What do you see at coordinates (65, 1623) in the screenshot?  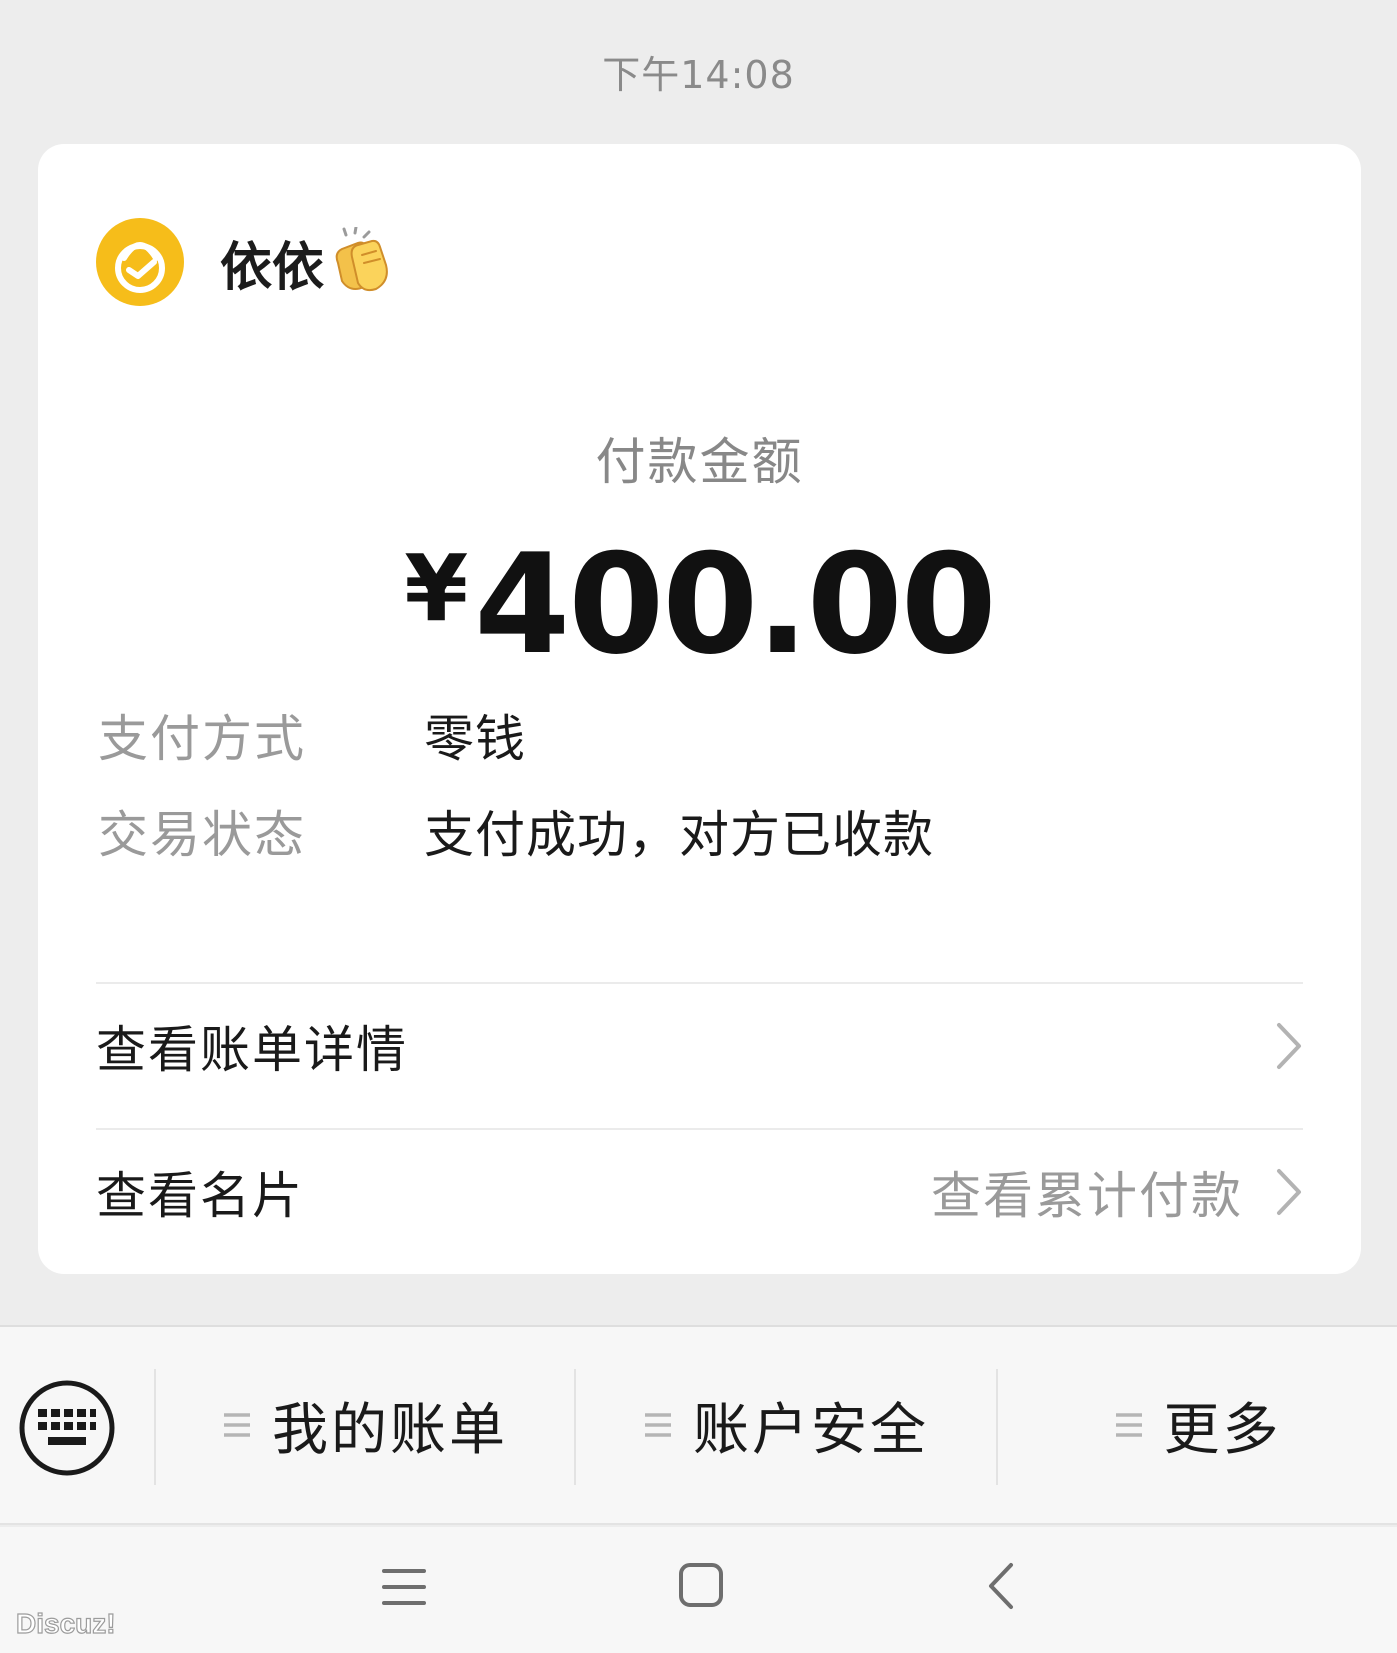 I see `watermark: Discuz!` at bounding box center [65, 1623].